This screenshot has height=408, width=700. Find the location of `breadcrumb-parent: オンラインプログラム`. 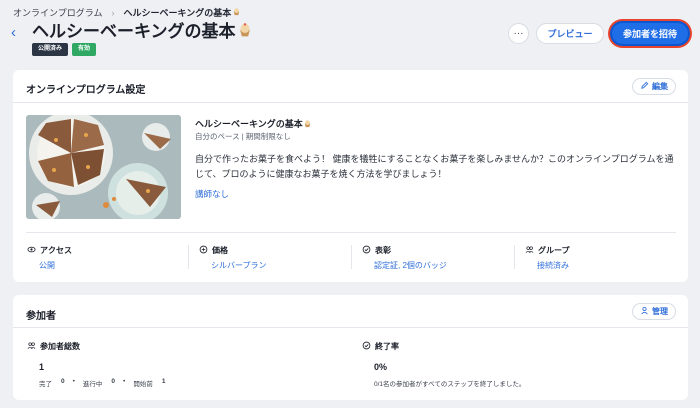

breadcrumb-parent: オンラインプログラム is located at coordinates (57, 12).